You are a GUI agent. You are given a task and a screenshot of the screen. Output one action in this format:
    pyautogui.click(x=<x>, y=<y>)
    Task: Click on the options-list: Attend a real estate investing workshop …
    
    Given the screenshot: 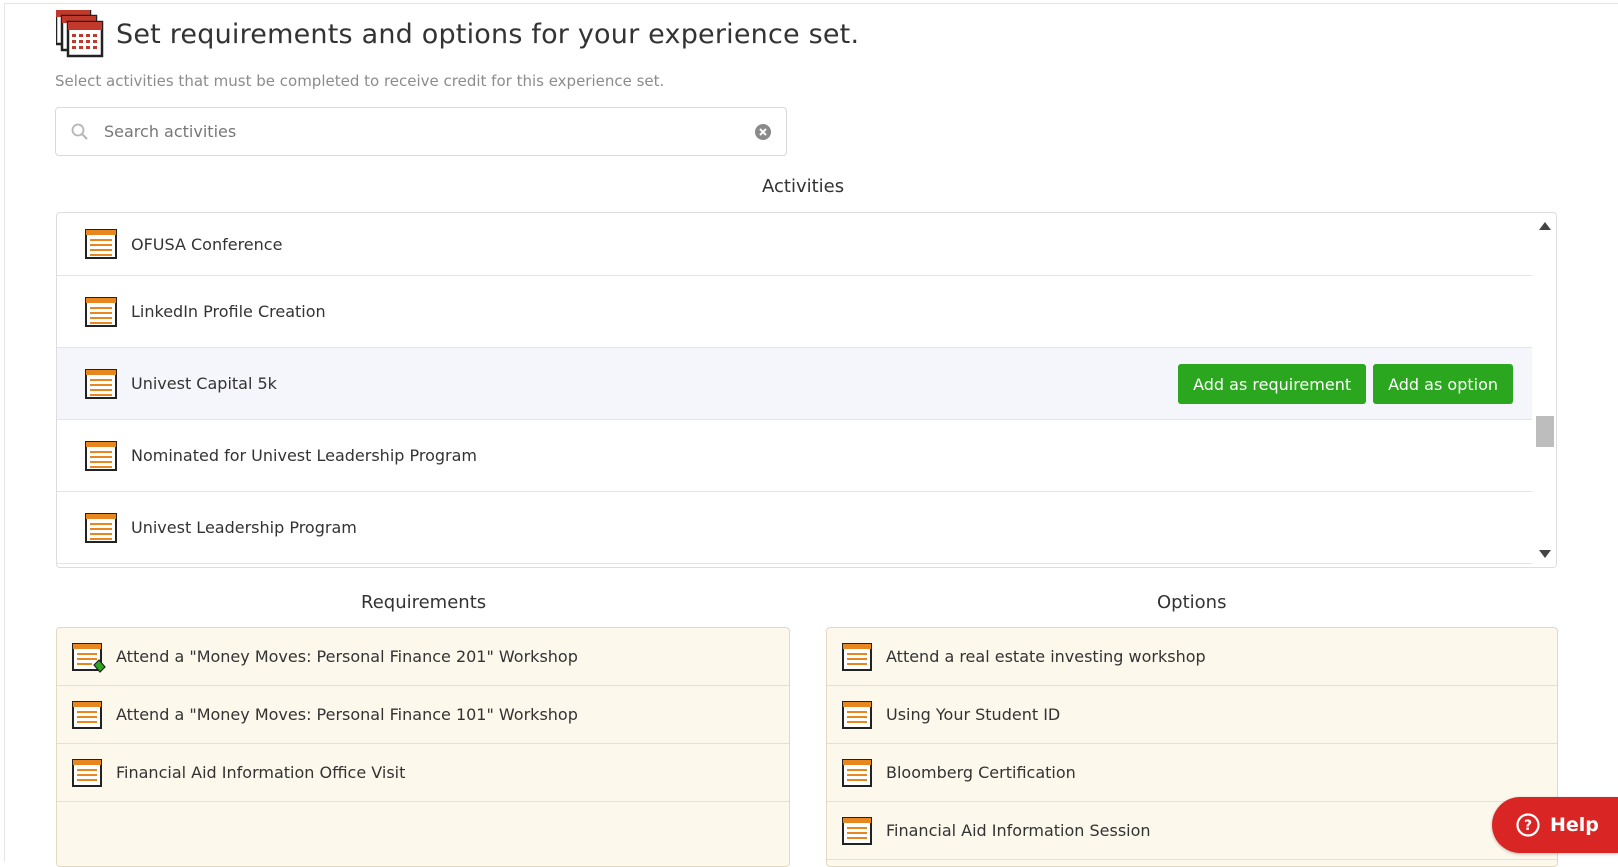 What is the action you would take?
    pyautogui.click(x=1192, y=747)
    